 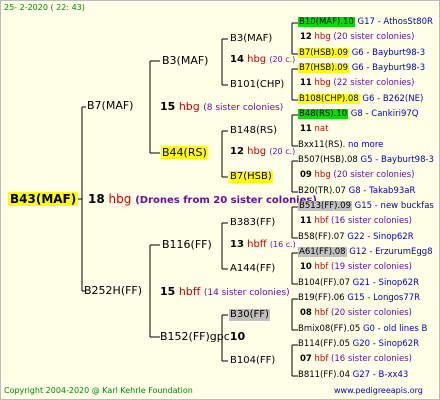 What do you see at coordinates (185, 60) in the screenshot?
I see `gen2-a-queen: B3(MAF)` at bounding box center [185, 60].